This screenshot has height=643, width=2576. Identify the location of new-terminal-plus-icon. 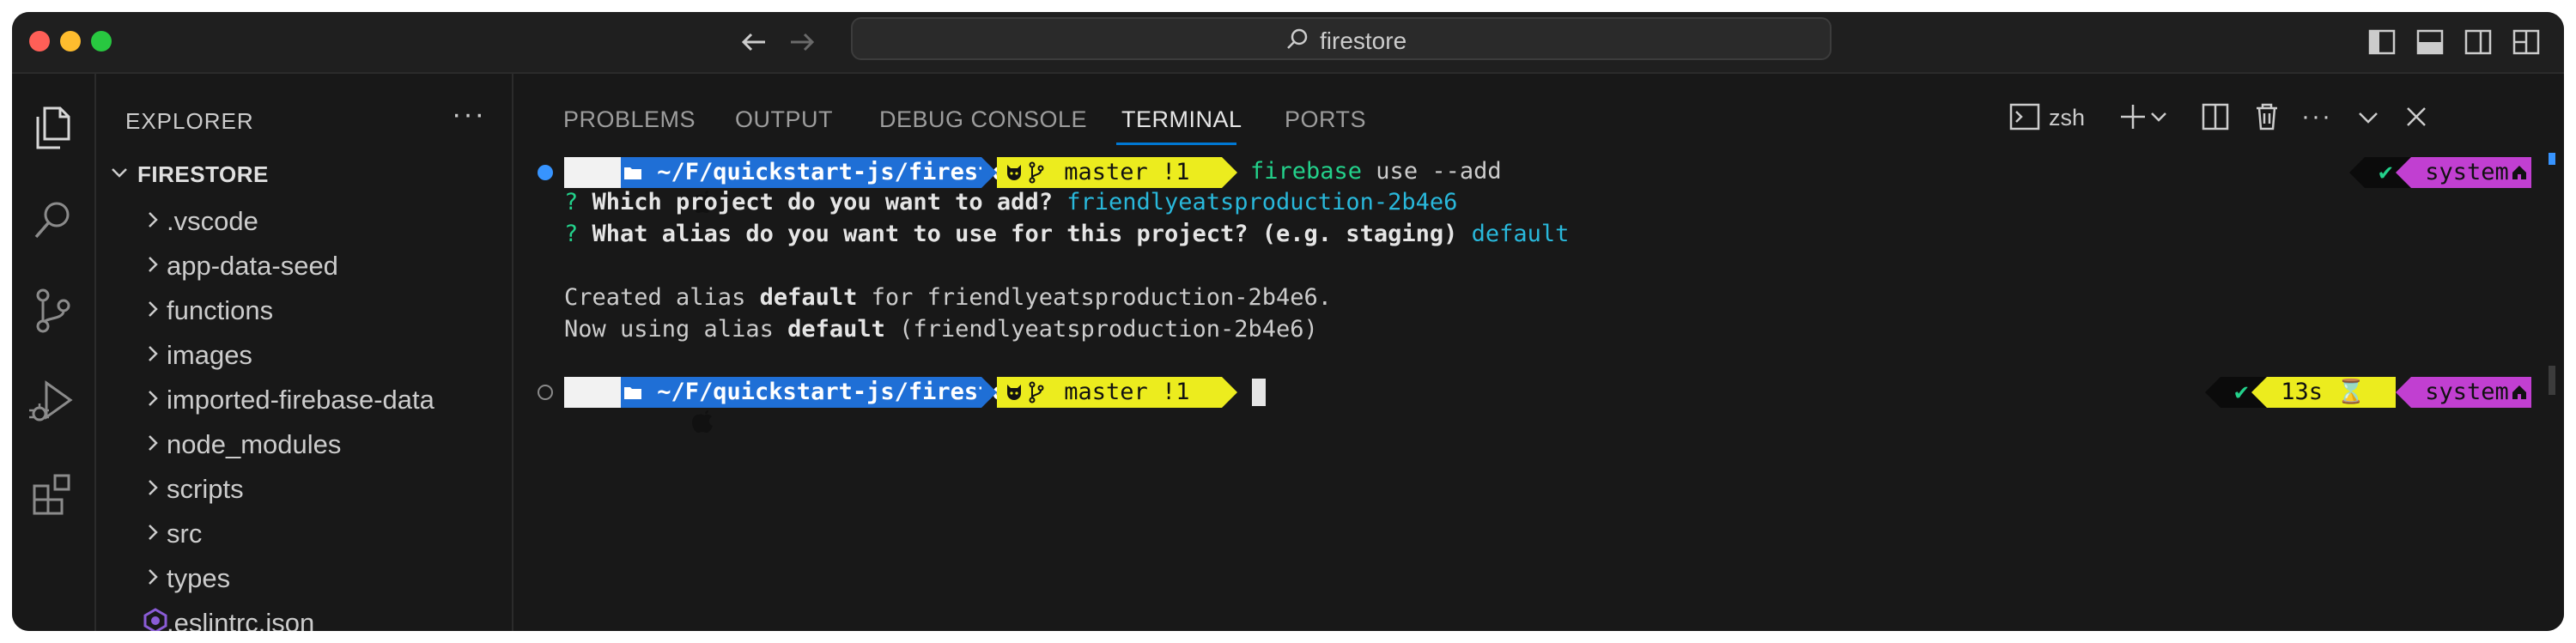
(2133, 117).